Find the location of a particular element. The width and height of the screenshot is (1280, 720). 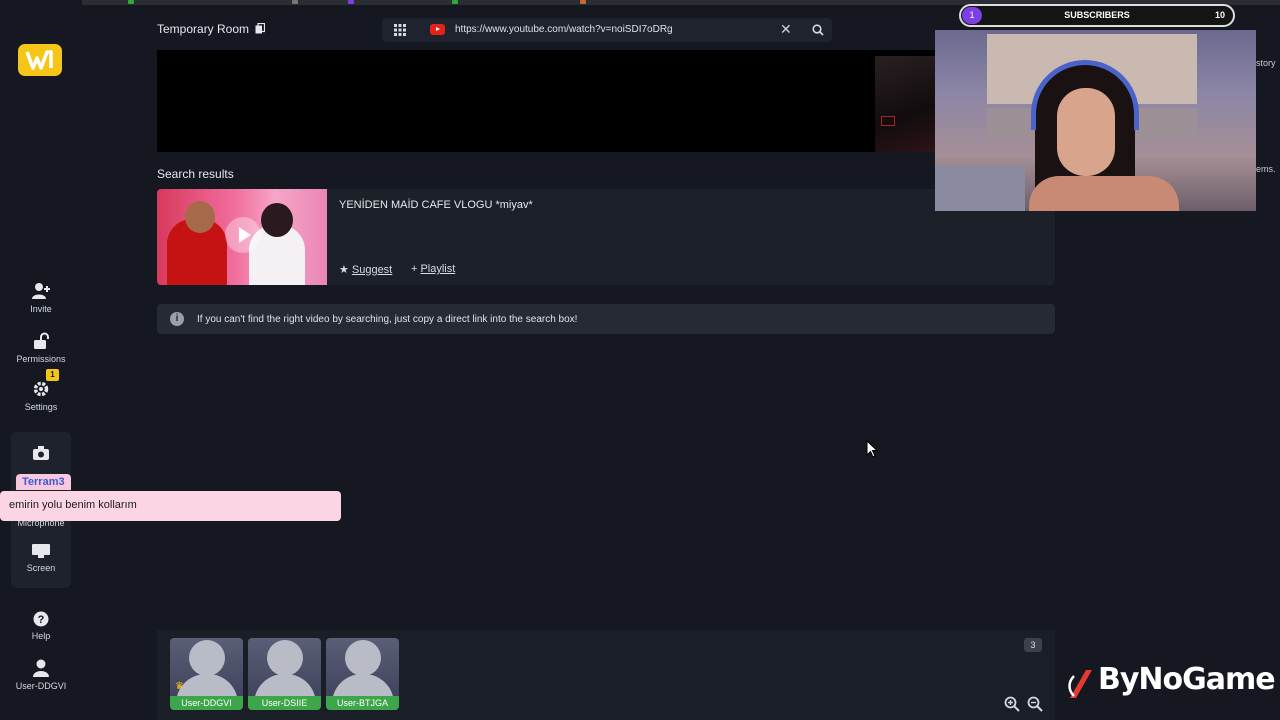

search-button is located at coordinates (818, 30).